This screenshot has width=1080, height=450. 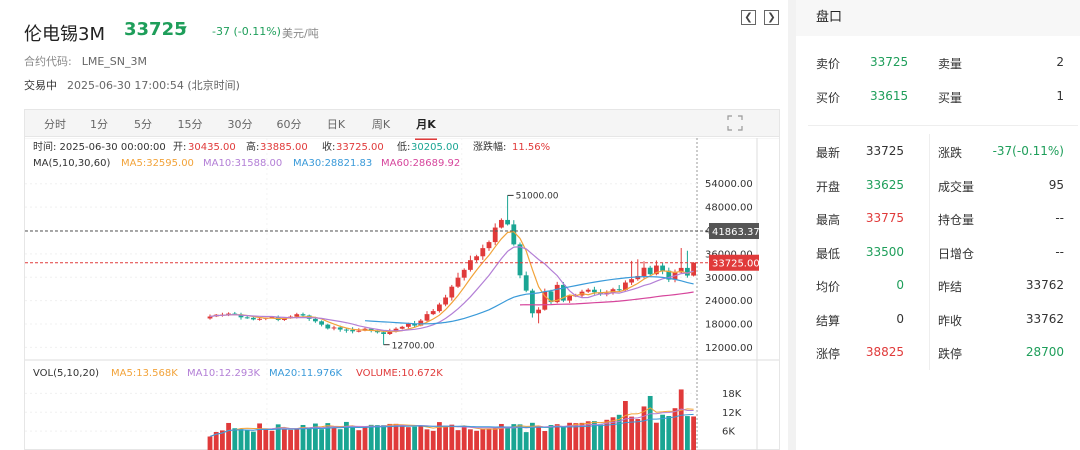 What do you see at coordinates (413, 347) in the screenshot?
I see `min-marker-label: 12700.00` at bounding box center [413, 347].